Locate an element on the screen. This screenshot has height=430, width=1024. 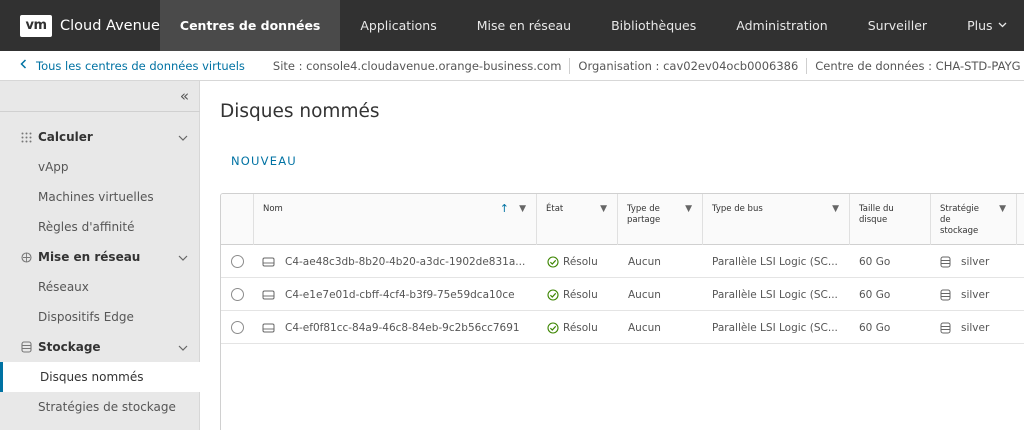
datacenter-info: Centre de données : CHA-STD-PAYG is located at coordinates (915, 65).